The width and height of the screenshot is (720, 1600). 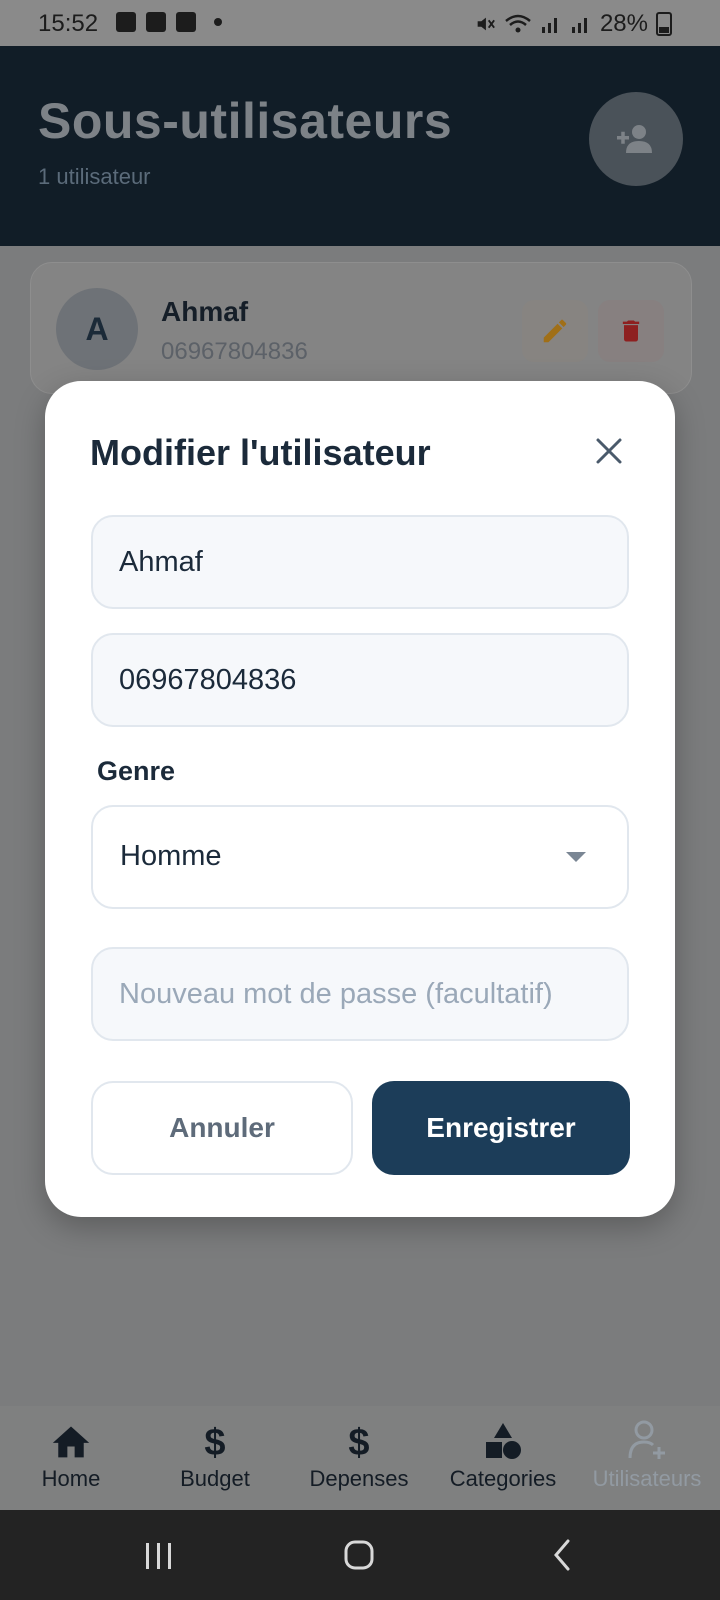 I want to click on pencil-icon, so click(x=555, y=331).